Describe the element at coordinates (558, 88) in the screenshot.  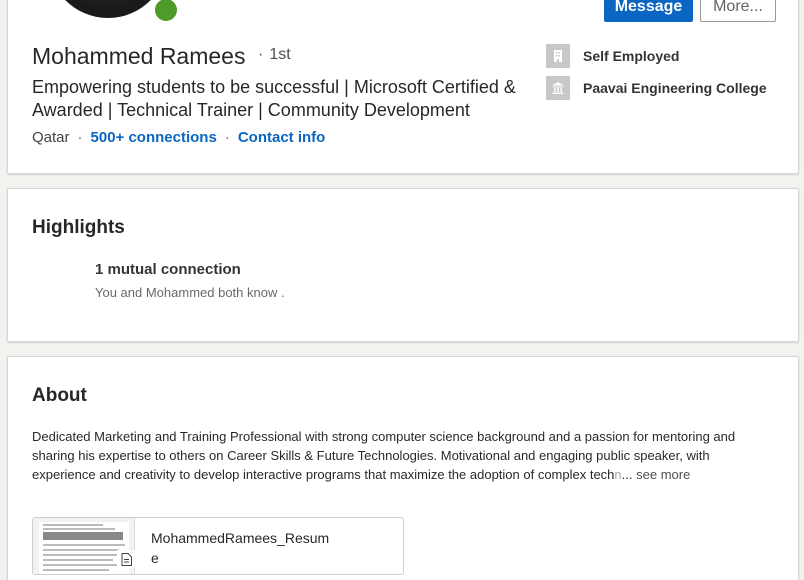
I see `school-icon` at that location.